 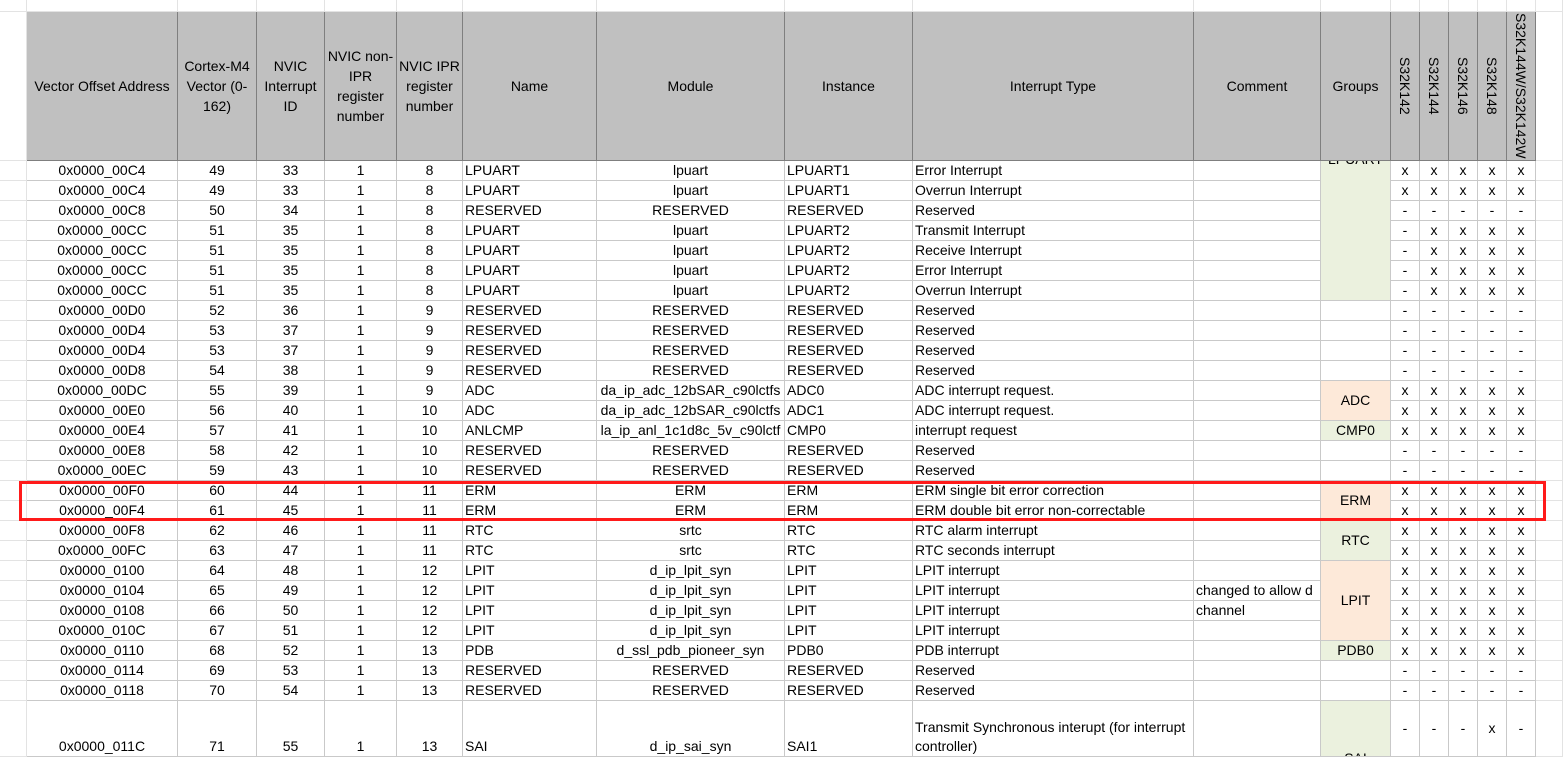 I want to click on cell-itype: Receive Interrupt, so click(x=1053, y=251).